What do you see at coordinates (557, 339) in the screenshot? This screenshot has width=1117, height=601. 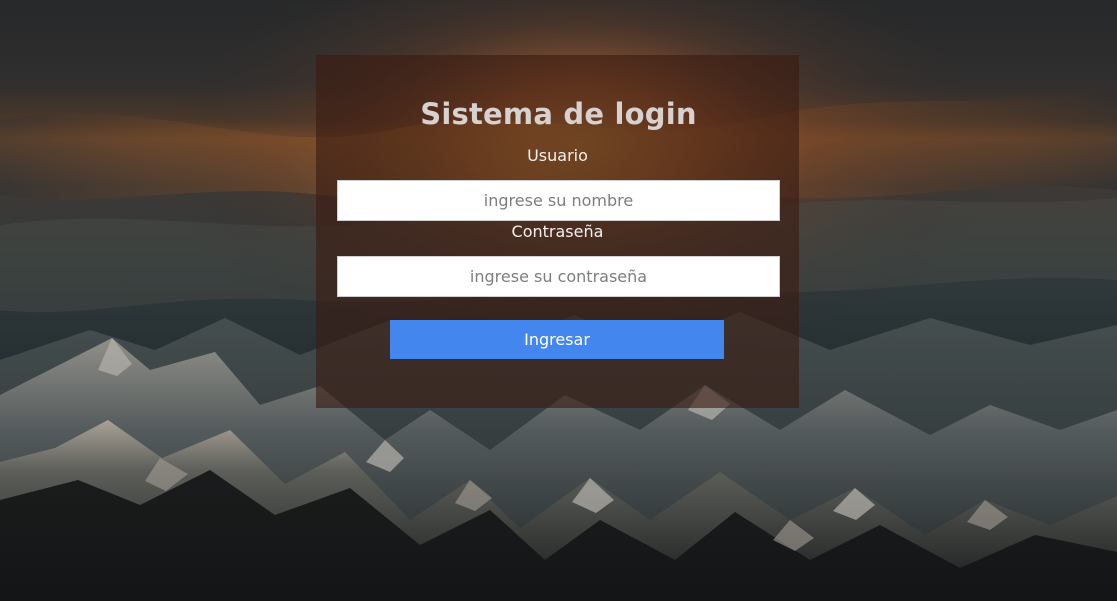 I see `submit-button: Ingresar` at bounding box center [557, 339].